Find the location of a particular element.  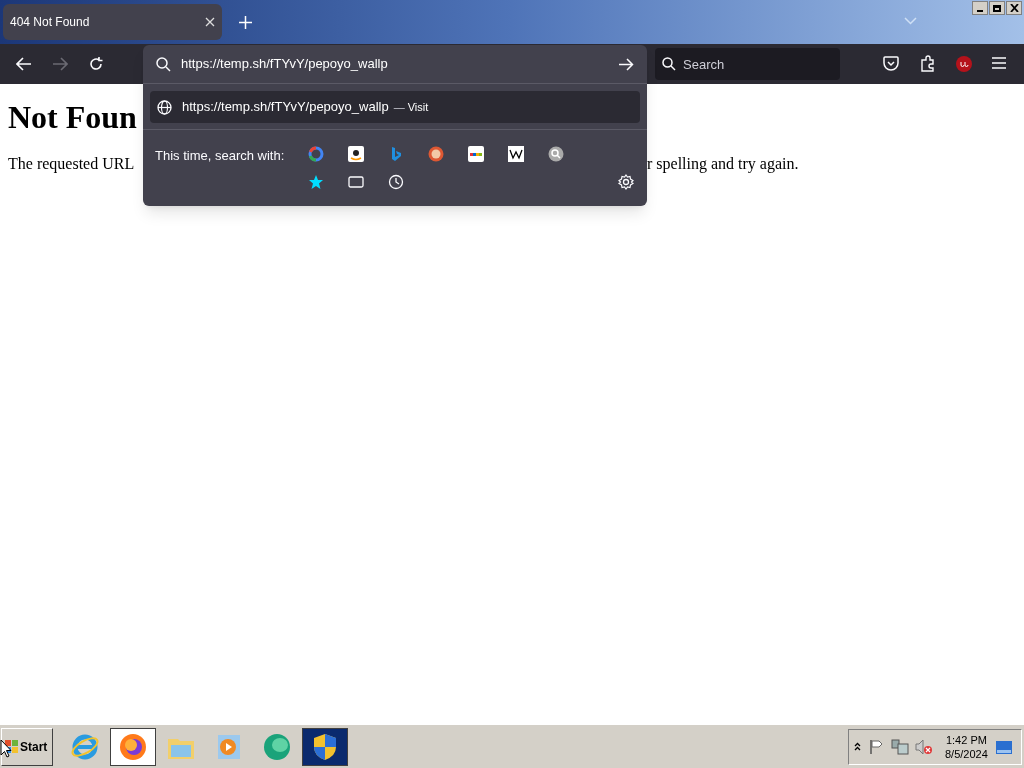

url-field: https://temp.sh/fTYvY/pepoyo_wallp is located at coordinates (400, 64).